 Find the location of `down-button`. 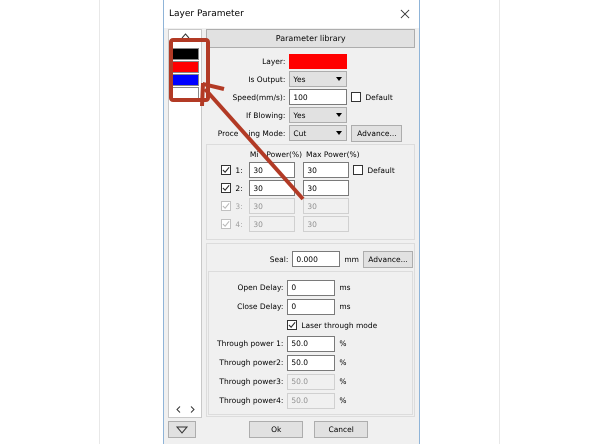

down-button is located at coordinates (182, 429).